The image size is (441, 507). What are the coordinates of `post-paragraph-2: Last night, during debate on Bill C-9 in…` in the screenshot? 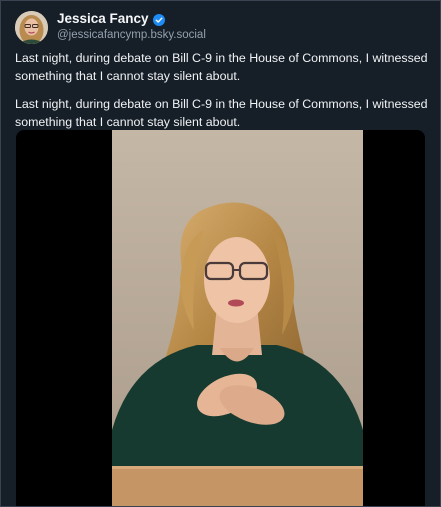 It's located at (221, 113).